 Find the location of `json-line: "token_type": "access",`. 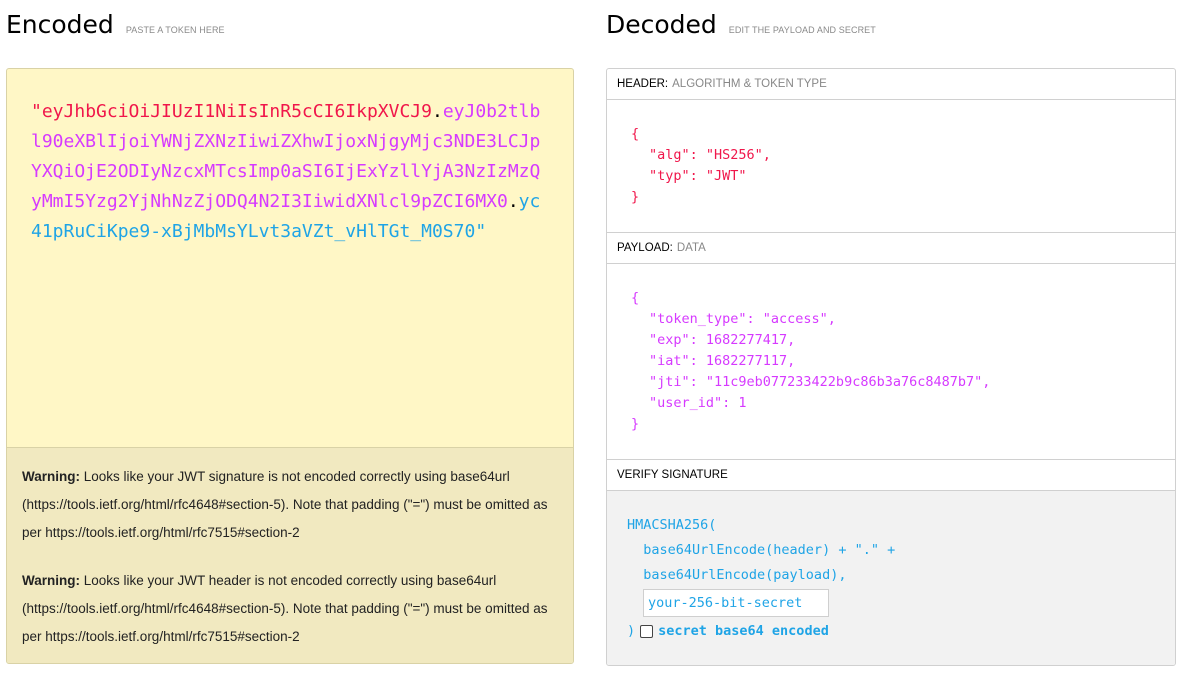

json-line: "token_type": "access", is located at coordinates (742, 319).